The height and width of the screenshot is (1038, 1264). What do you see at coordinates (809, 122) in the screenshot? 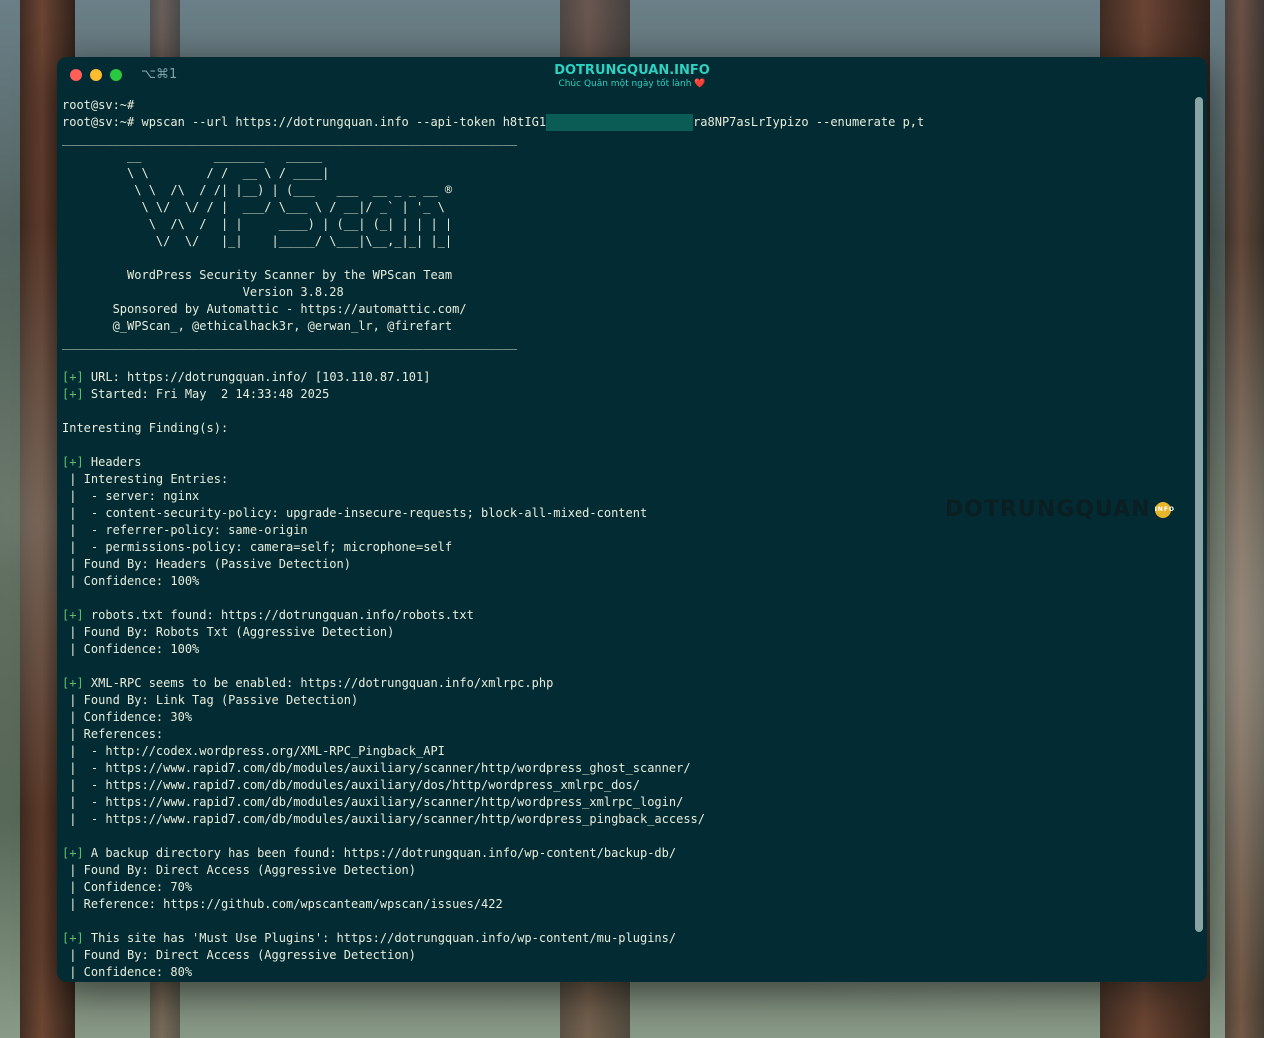
I see `terminal-line-text: ra8NP7asLrIypizo --enumerate p,t` at bounding box center [809, 122].